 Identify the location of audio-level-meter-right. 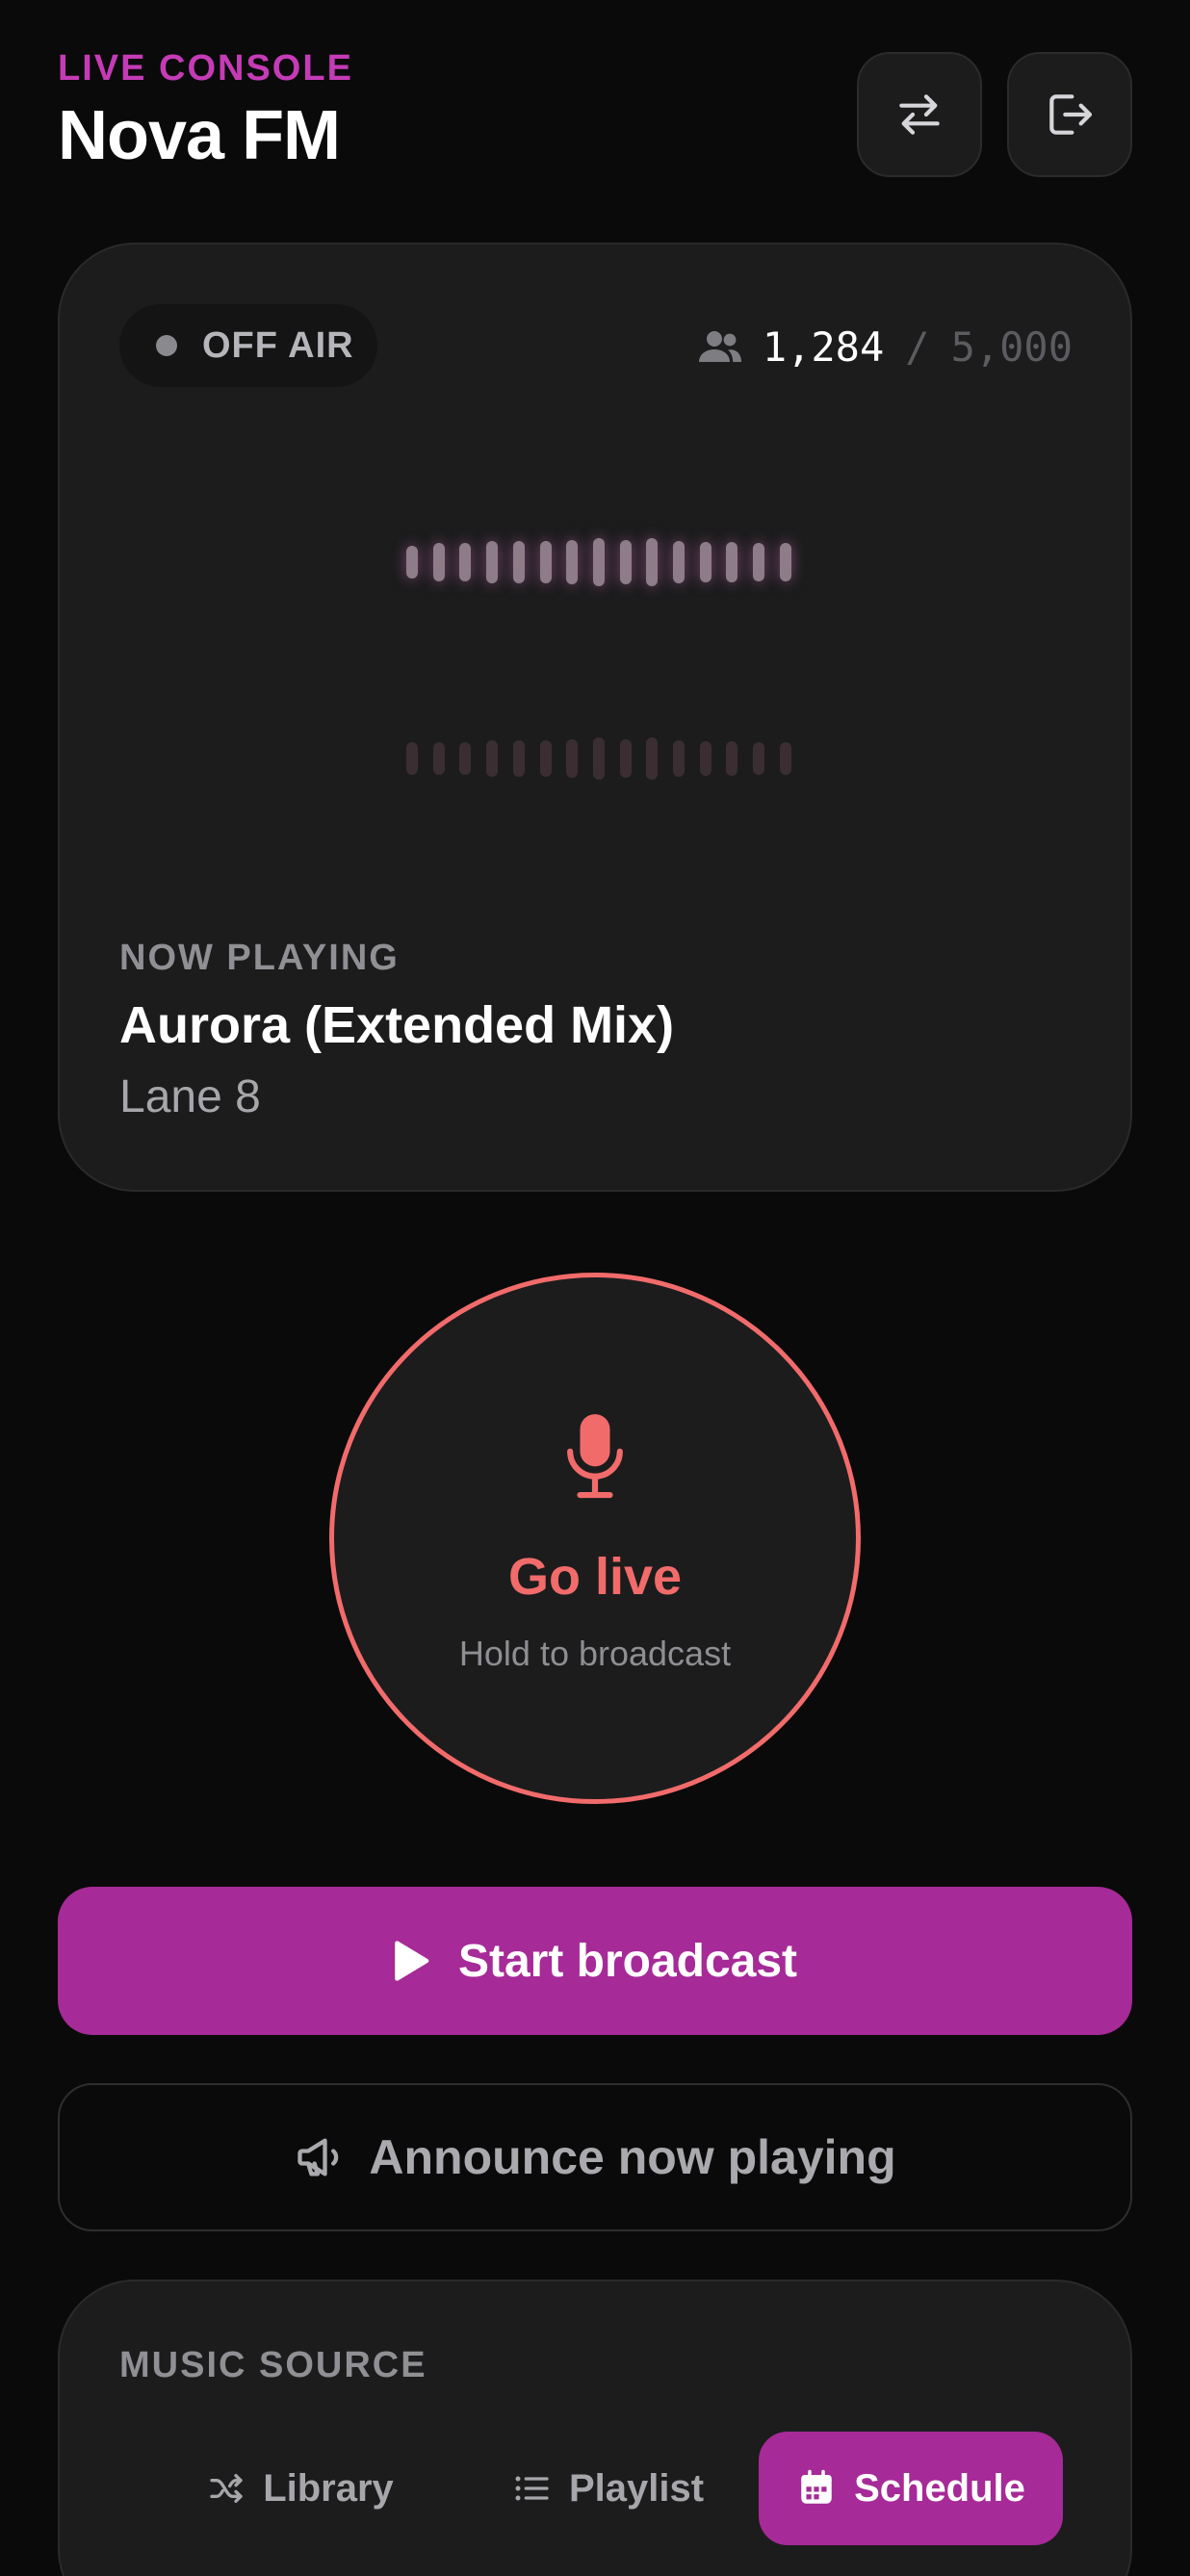
(599, 759).